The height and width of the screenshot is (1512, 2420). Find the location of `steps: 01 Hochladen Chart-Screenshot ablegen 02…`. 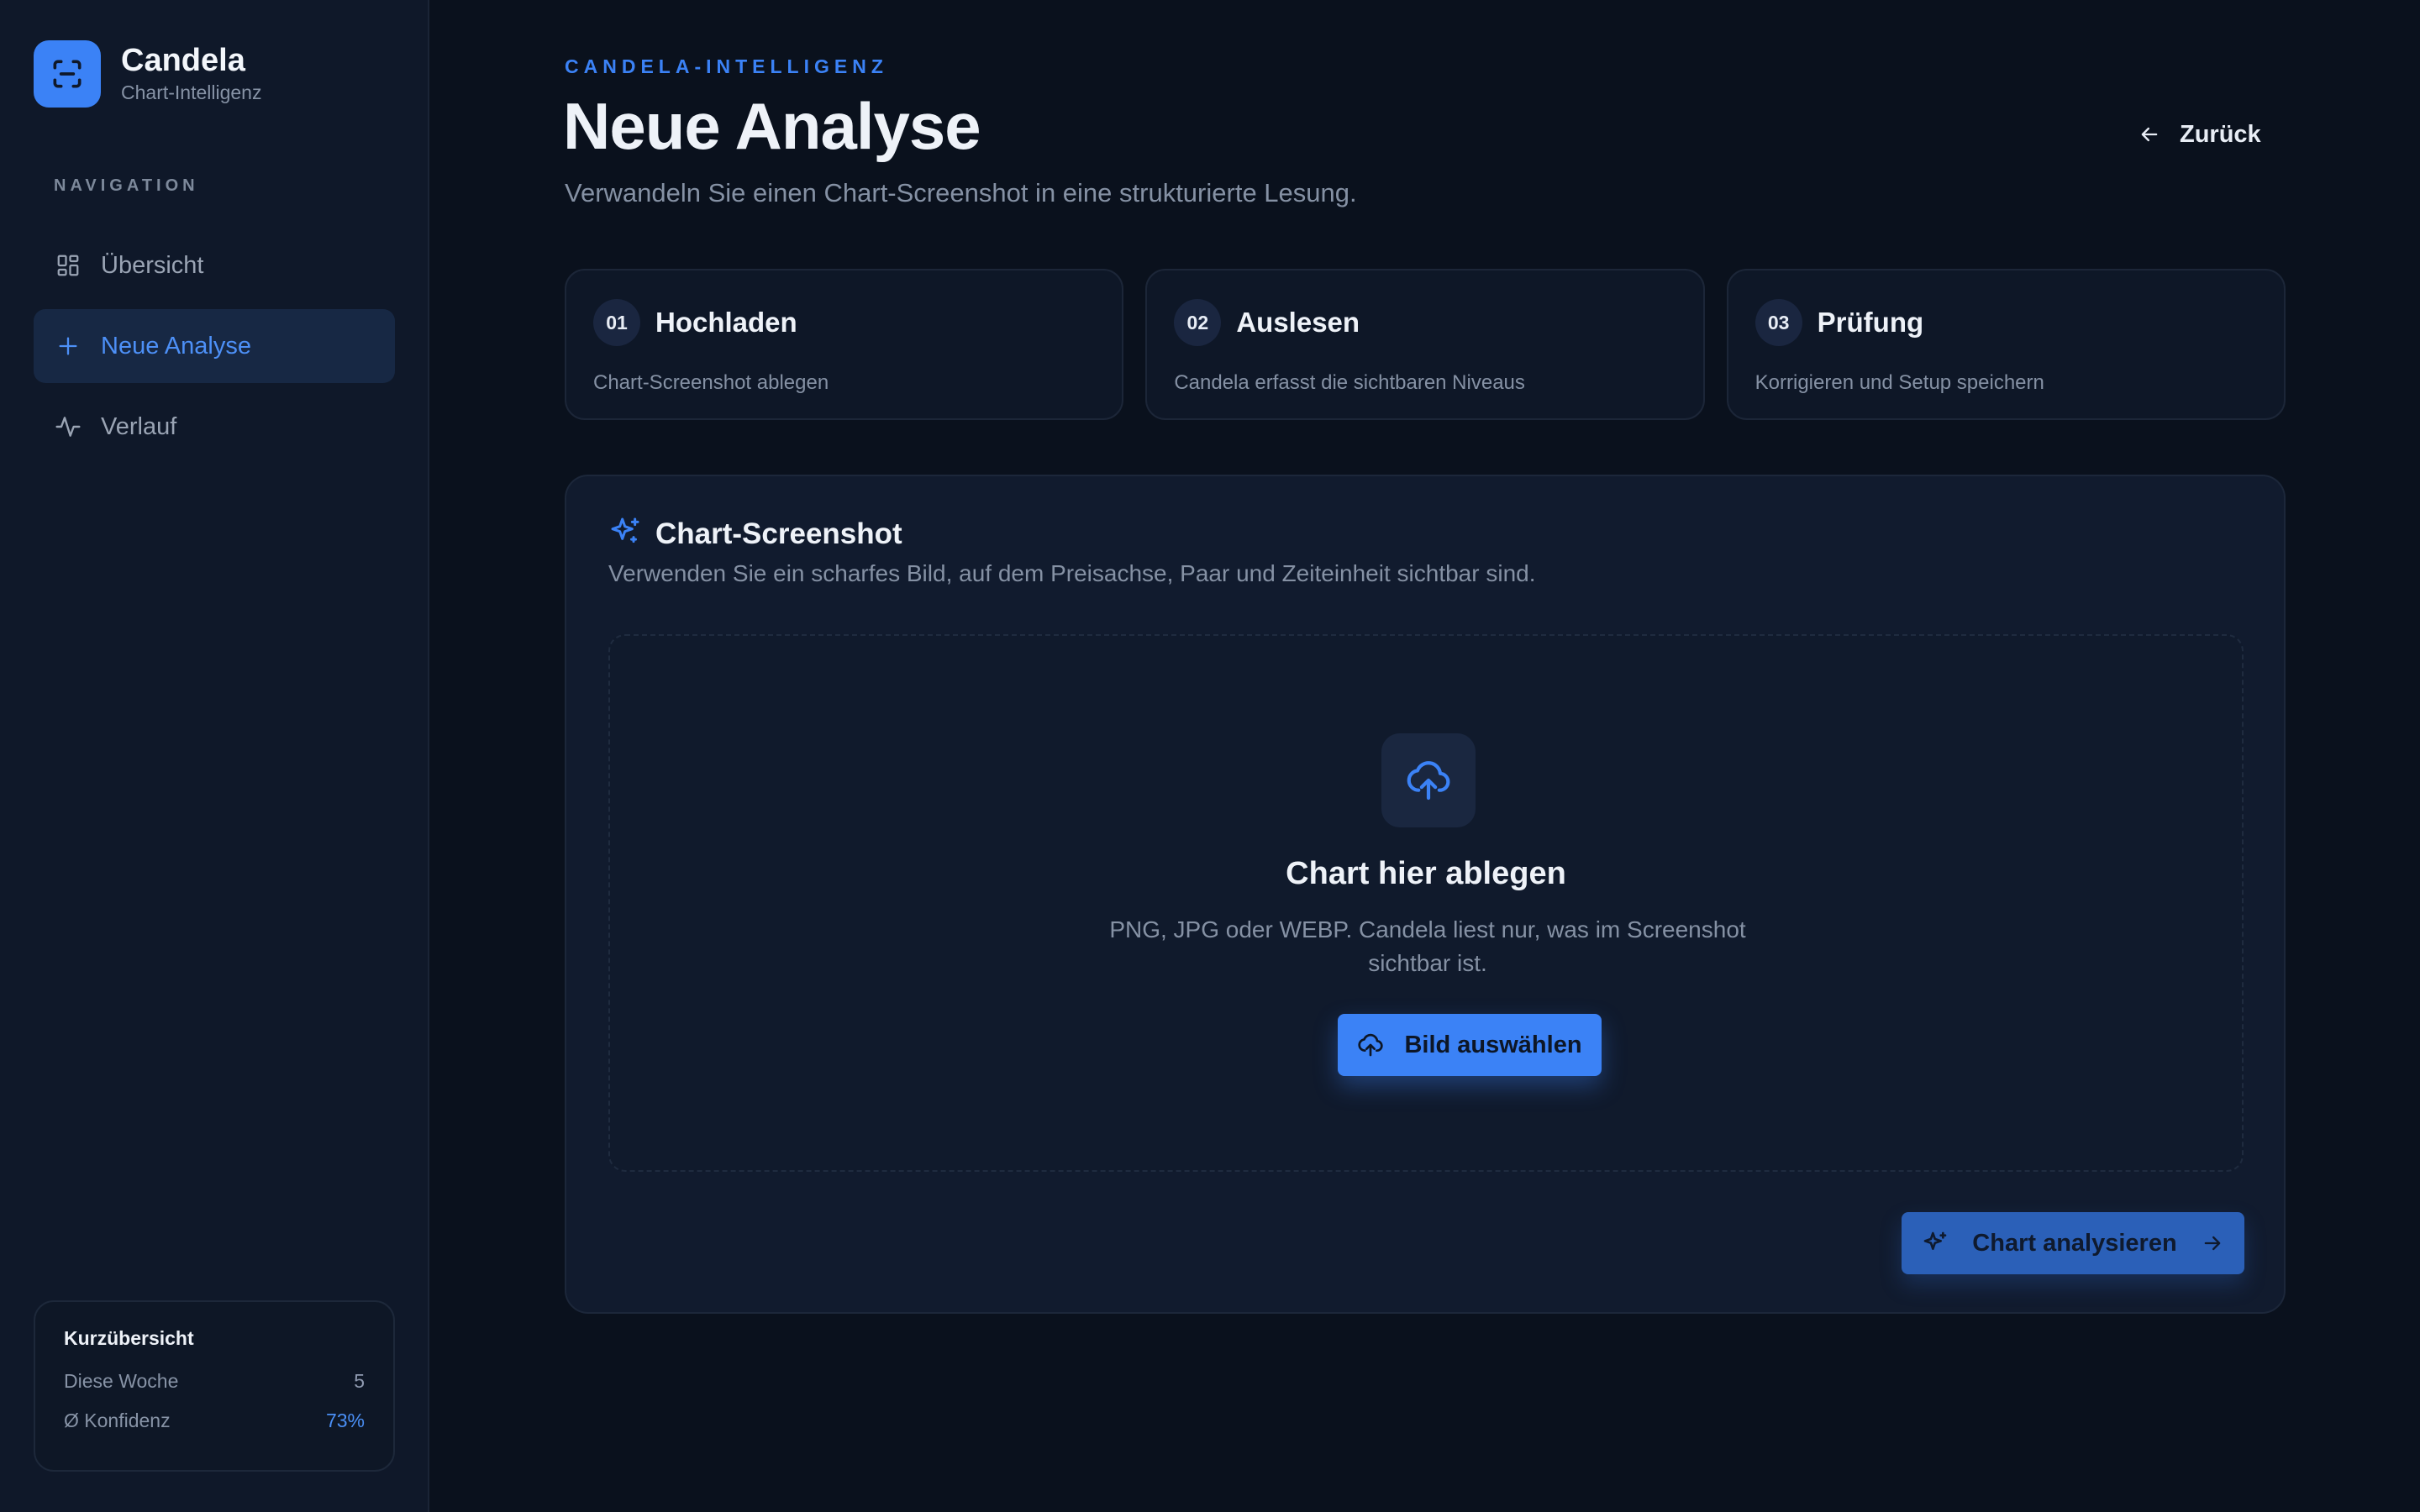

steps: 01 Hochladen Chart-Screenshot ablegen 02… is located at coordinates (1425, 344).